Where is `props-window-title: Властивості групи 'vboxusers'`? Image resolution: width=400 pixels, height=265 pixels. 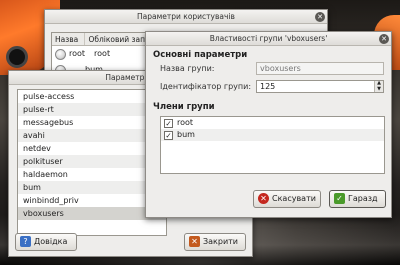
props-window-title: Властивості групи 'vboxusers' is located at coordinates (268, 38).